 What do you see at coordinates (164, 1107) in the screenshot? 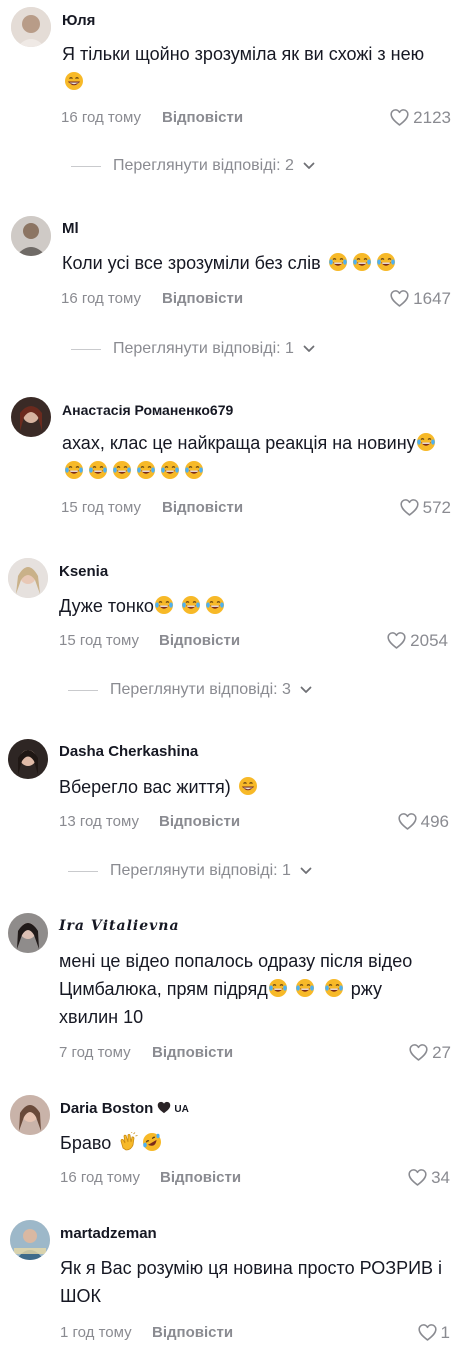
I see `black-heart-icon` at bounding box center [164, 1107].